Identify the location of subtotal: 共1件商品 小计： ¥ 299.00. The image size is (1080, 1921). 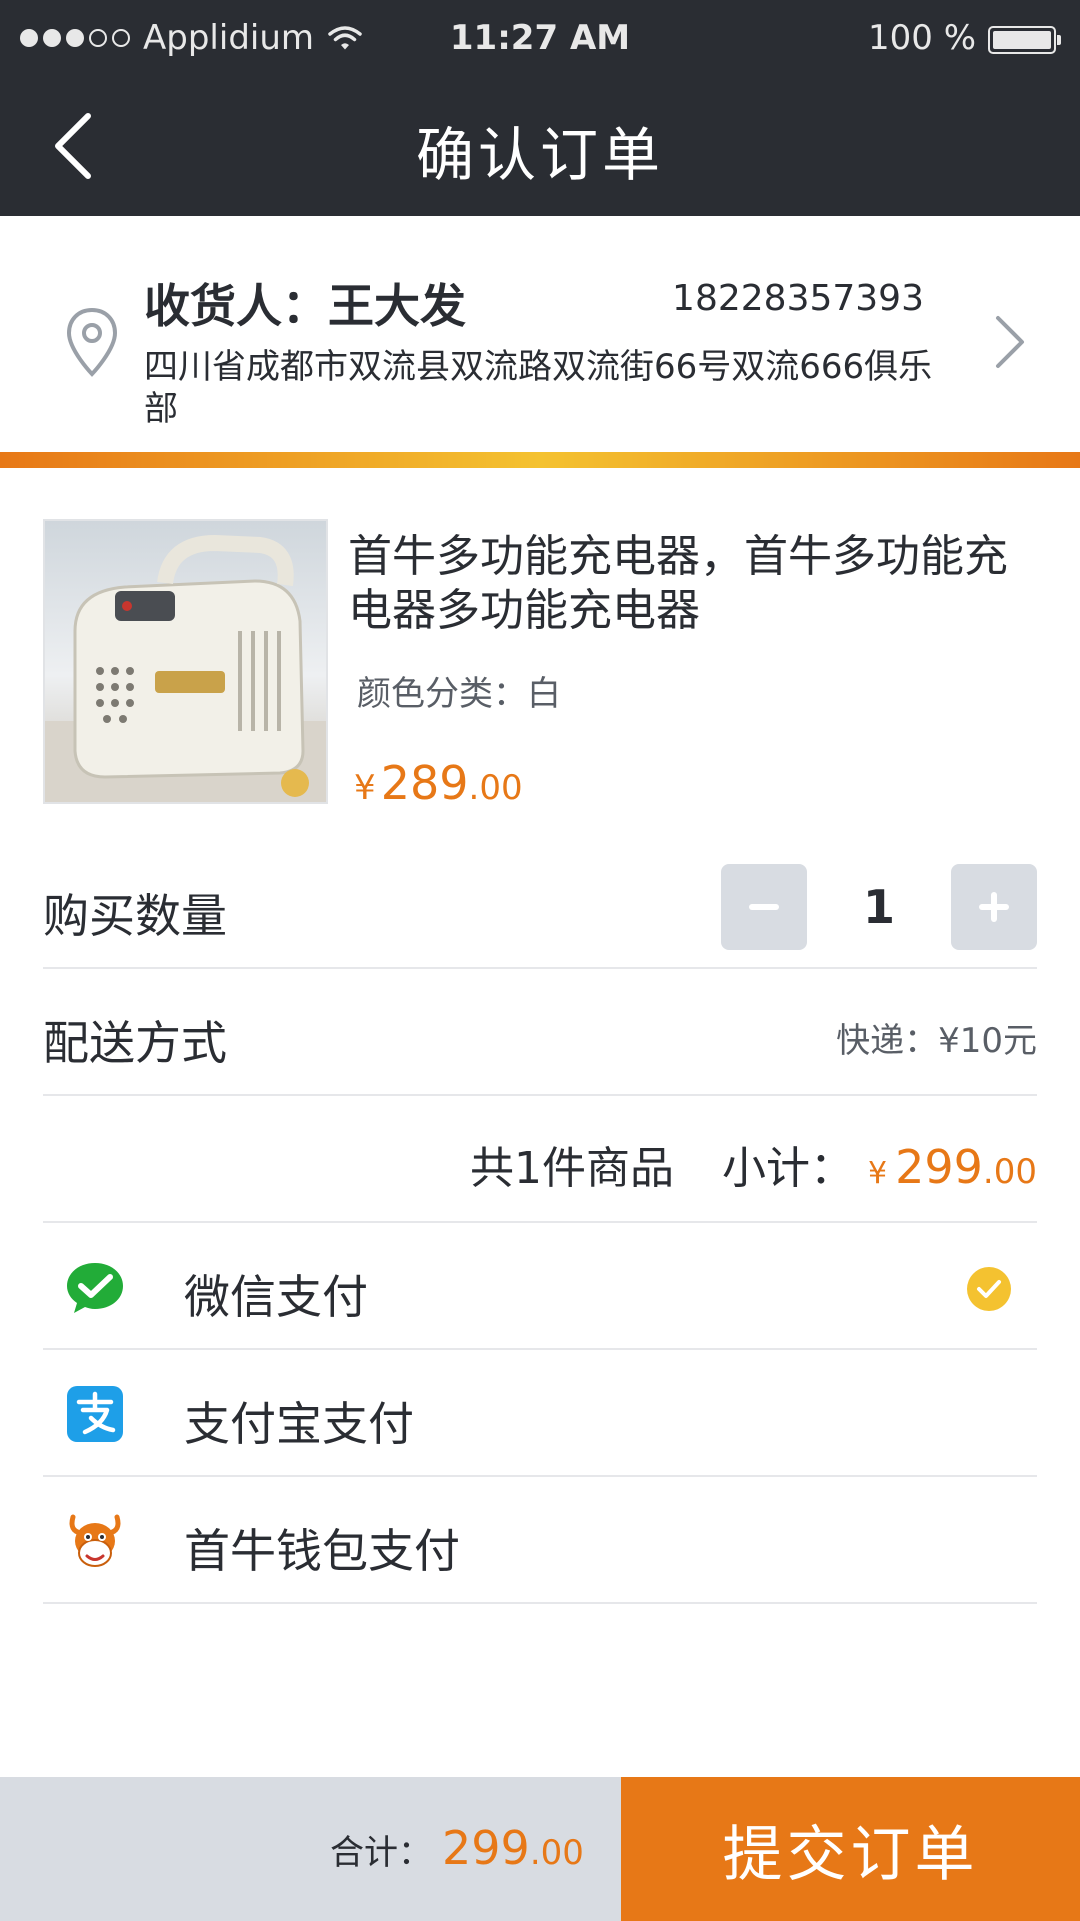
(753, 1164).